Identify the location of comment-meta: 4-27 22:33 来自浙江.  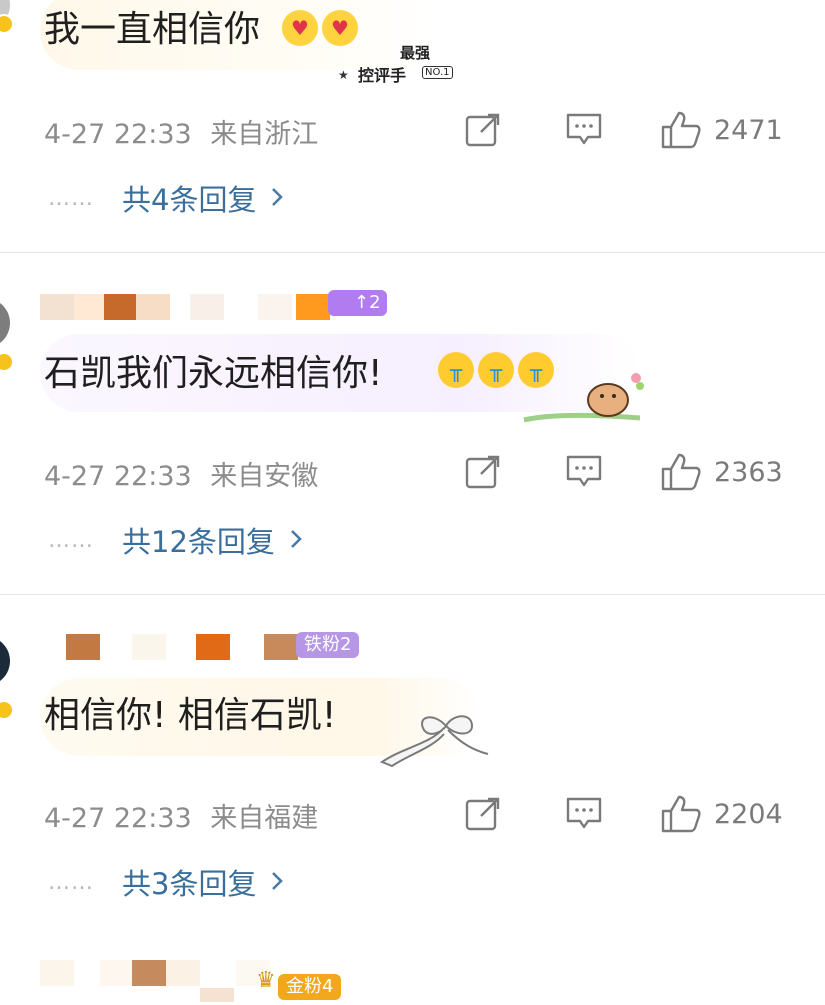
(181, 131).